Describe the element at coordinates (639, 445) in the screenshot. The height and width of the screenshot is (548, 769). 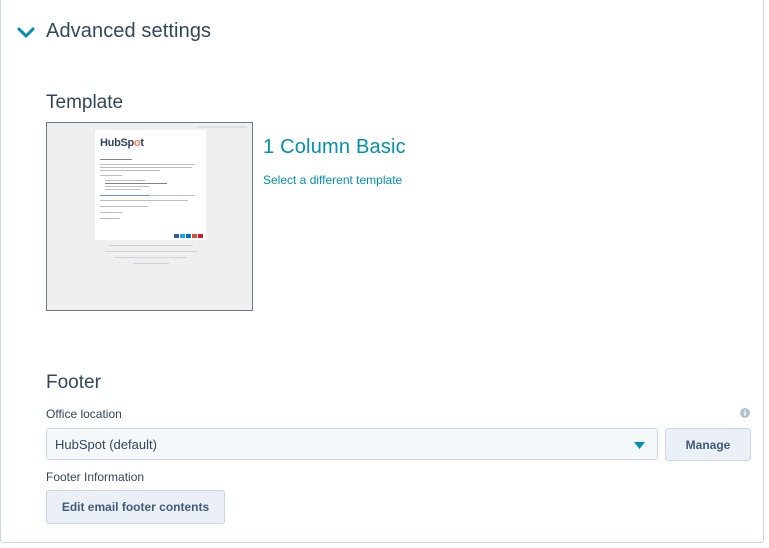
I see `caret-down-icon` at that location.